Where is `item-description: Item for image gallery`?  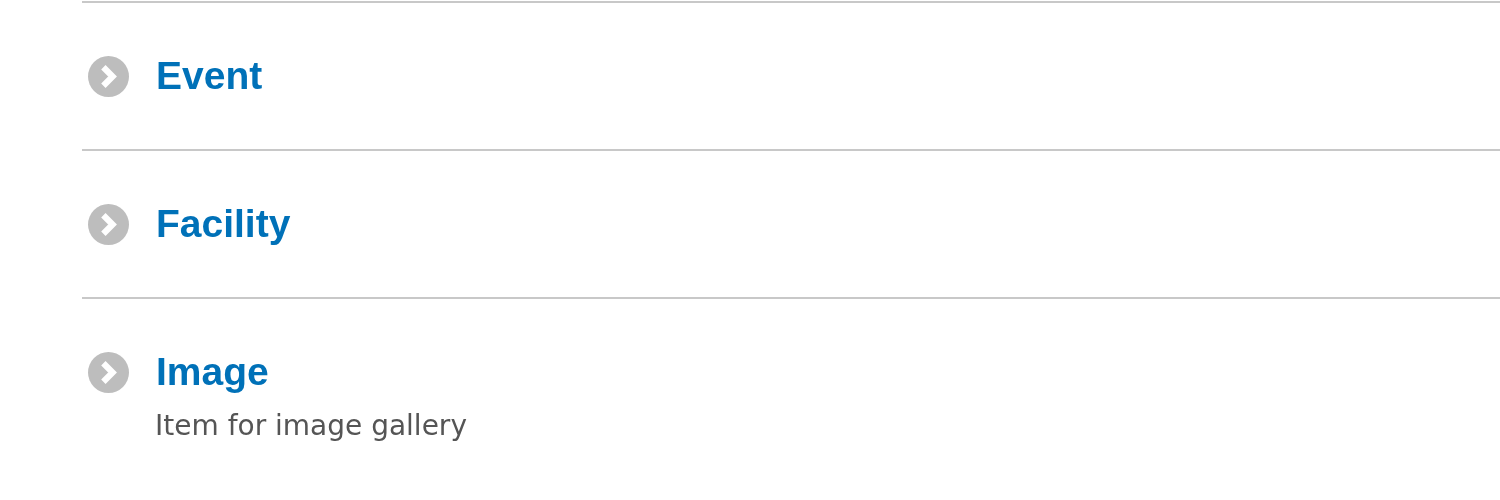 item-description: Item for image gallery is located at coordinates (311, 425).